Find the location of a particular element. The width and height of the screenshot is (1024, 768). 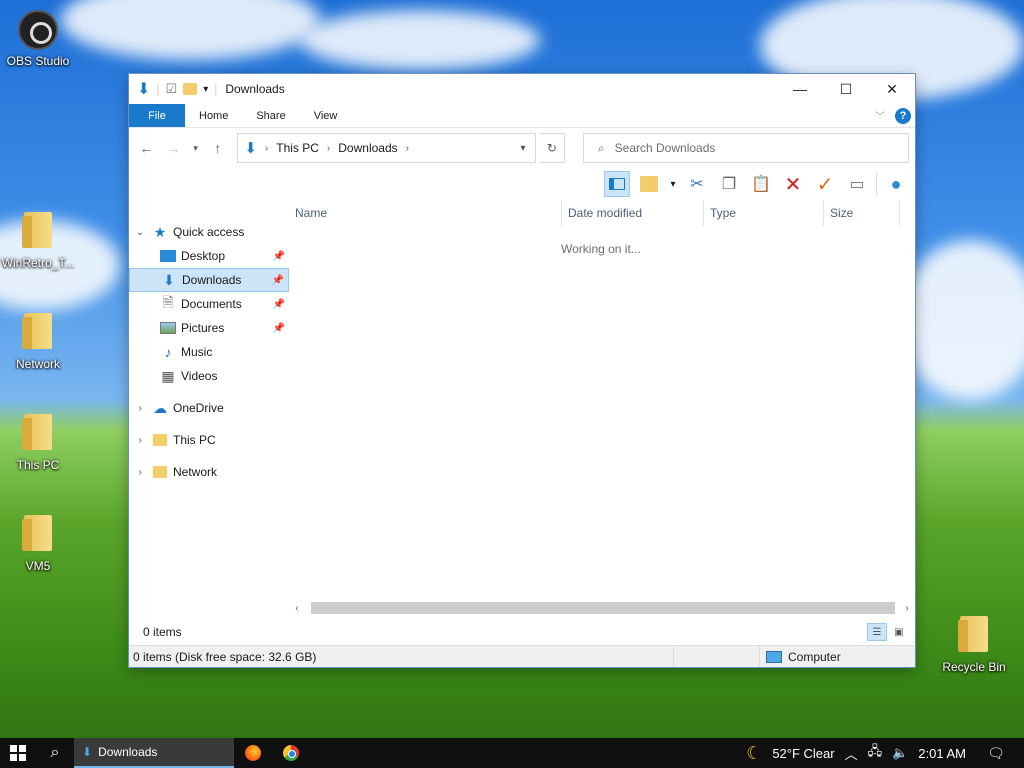

scroll-left-icon: ‹ is located at coordinates (297, 608).